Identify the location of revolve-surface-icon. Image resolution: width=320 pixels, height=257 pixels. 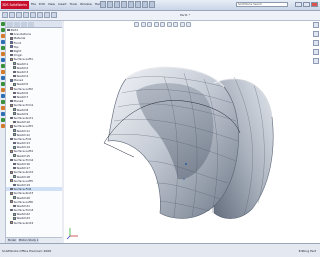
(12, 15).